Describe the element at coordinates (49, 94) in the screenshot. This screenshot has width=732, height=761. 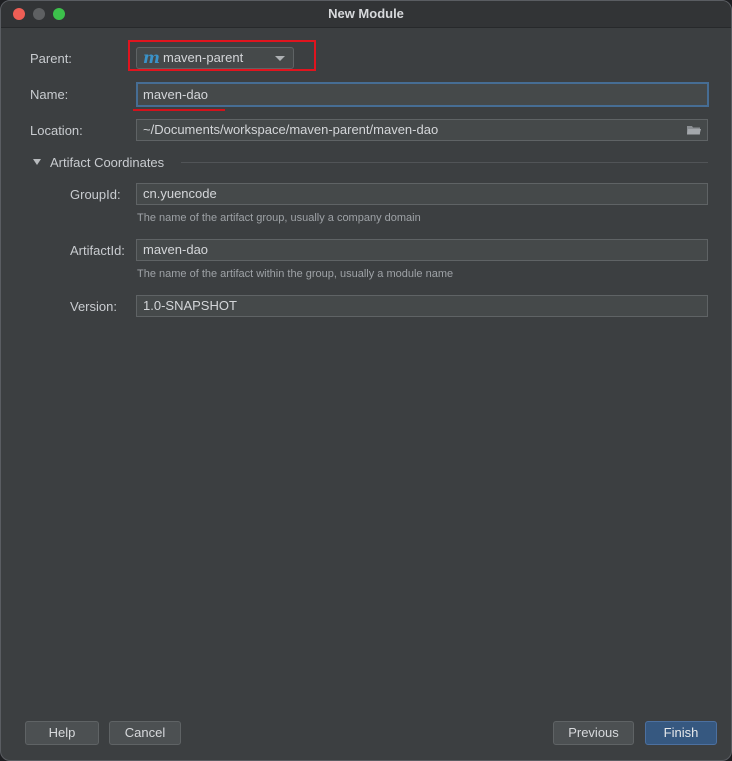
I see `name-label: Name:` at that location.